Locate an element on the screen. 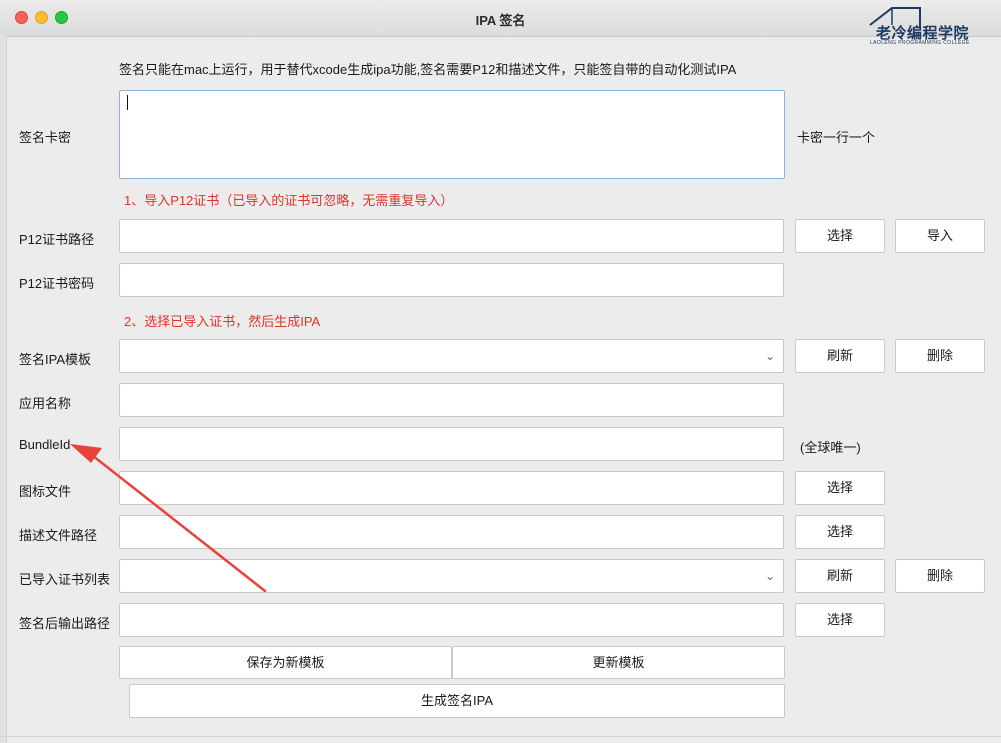  p12-path-label: P12证书路径 is located at coordinates (57, 239).